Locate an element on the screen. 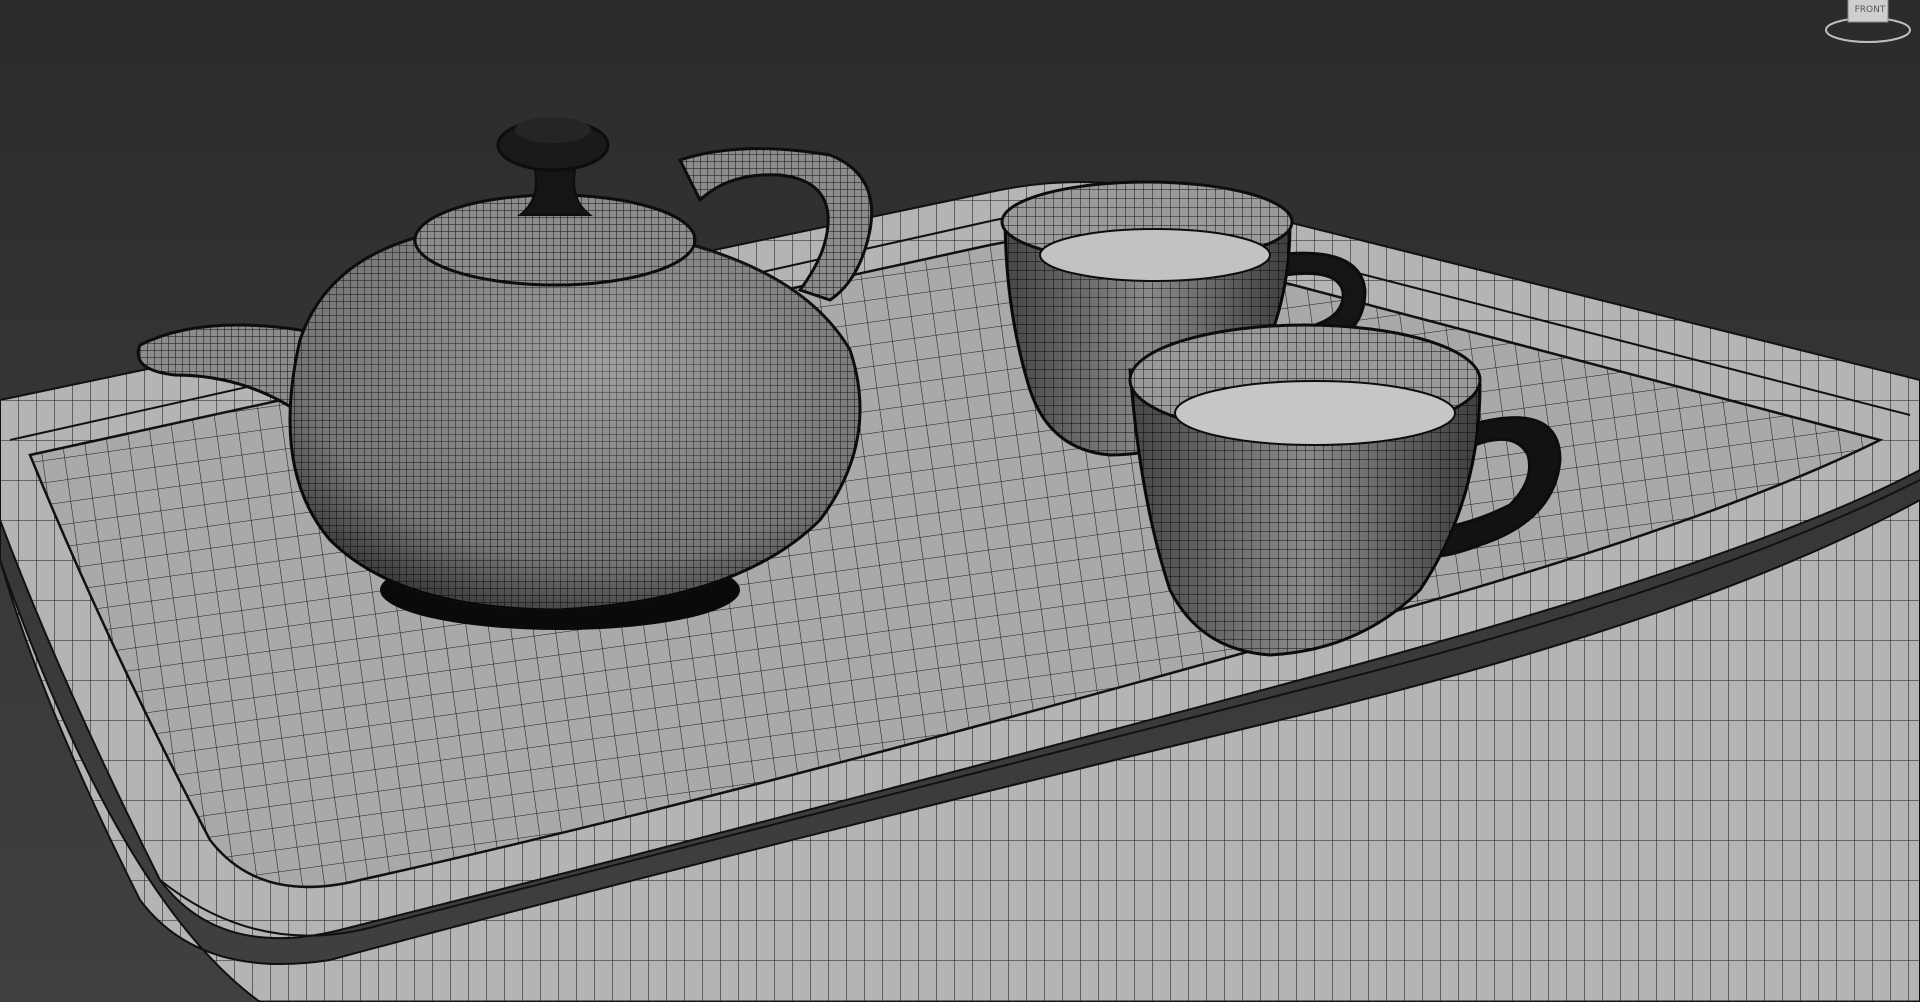 The height and width of the screenshot is (1002, 1920). viewcube-icon: FRONT is located at coordinates (1868, 24).